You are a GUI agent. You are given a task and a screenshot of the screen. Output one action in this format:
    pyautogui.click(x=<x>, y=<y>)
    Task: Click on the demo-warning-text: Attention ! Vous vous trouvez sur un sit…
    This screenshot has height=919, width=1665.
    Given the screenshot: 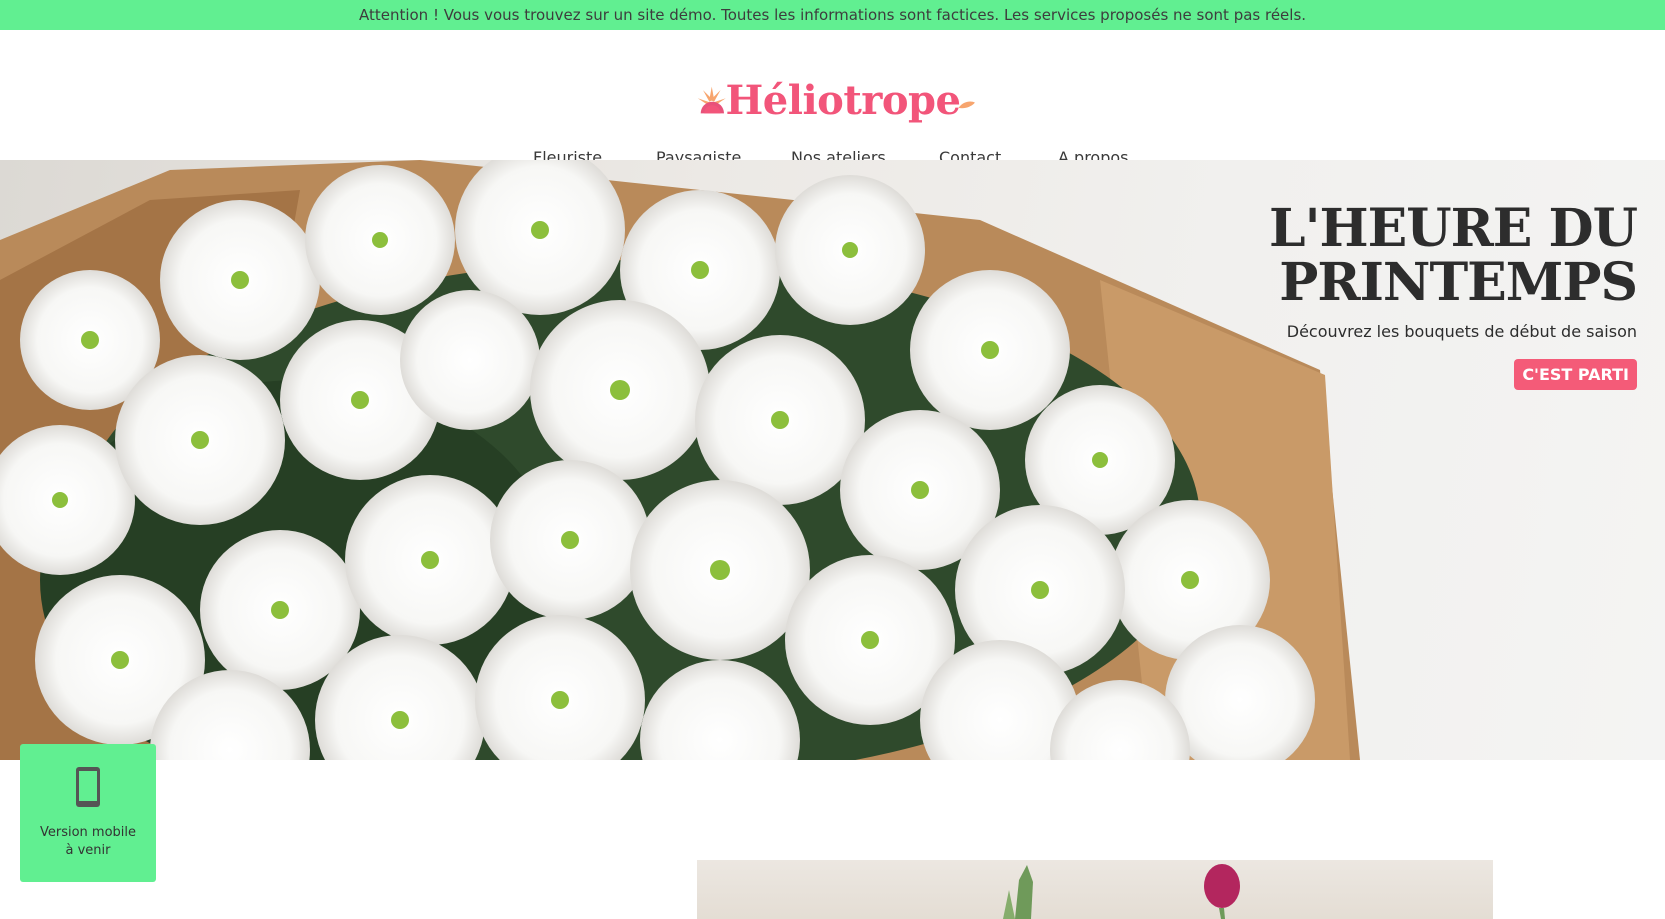 What is the action you would take?
    pyautogui.click(x=832, y=15)
    